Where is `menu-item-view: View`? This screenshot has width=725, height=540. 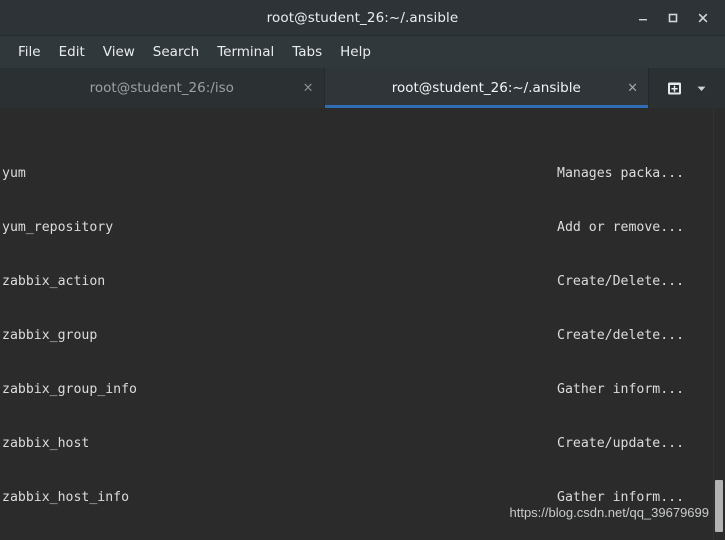 menu-item-view: View is located at coordinates (119, 52).